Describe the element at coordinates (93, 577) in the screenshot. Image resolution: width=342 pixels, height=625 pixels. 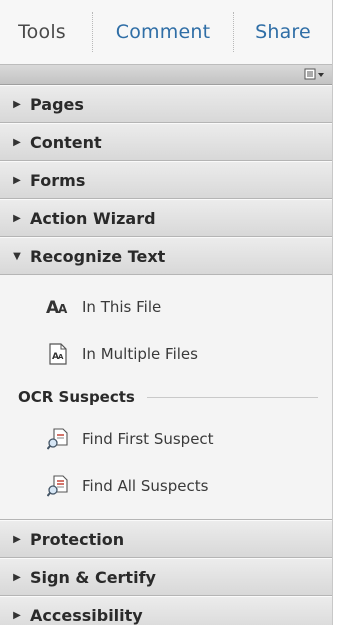
I see `section-label: Sign & Certify` at that location.